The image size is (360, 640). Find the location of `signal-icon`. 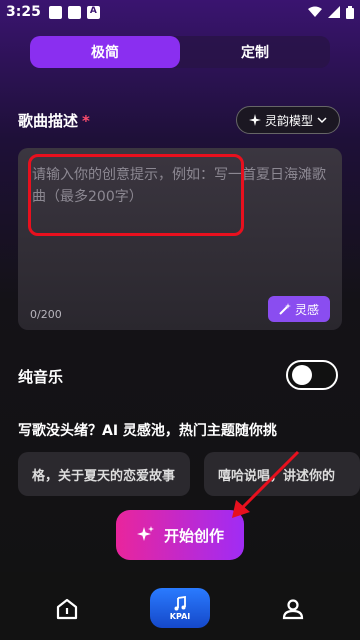

signal-icon is located at coordinates (334, 12).